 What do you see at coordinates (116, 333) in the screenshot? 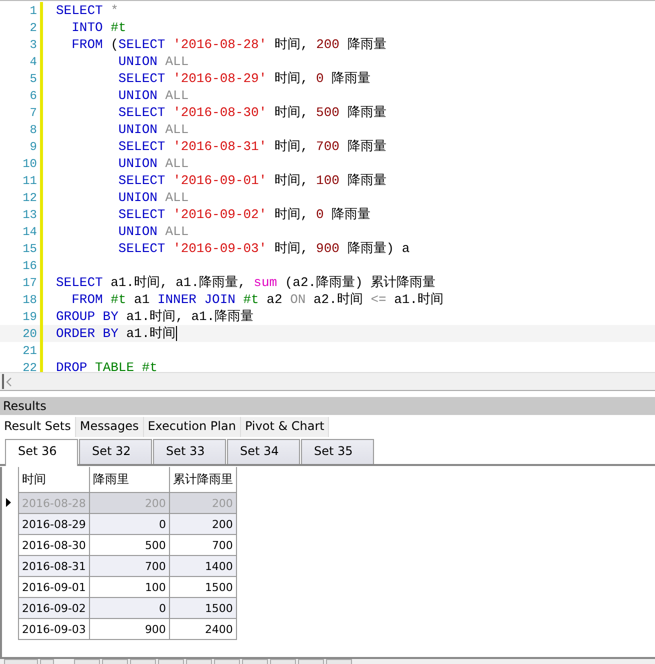
I see `code-line: ORDER BY a1.时间` at bounding box center [116, 333].